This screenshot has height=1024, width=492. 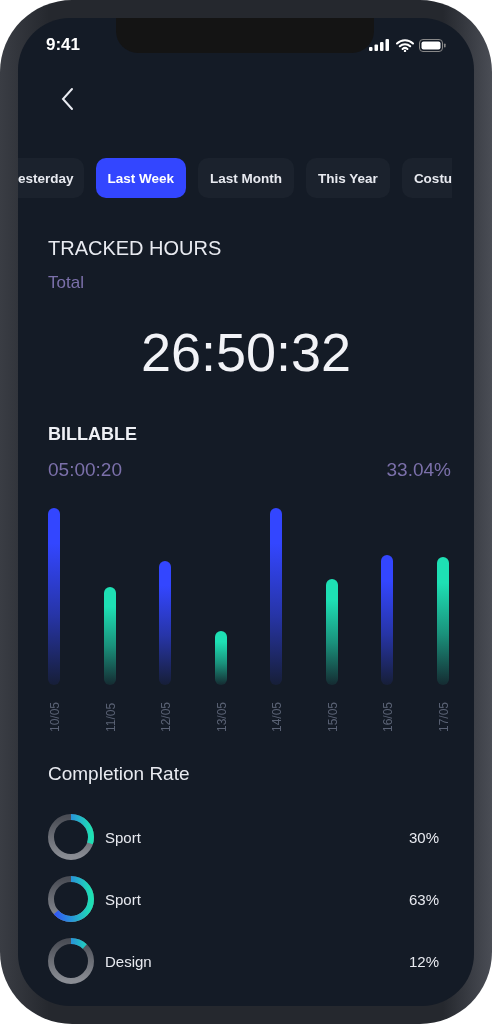 What do you see at coordinates (405, 45) in the screenshot?
I see `wifi-icon` at bounding box center [405, 45].